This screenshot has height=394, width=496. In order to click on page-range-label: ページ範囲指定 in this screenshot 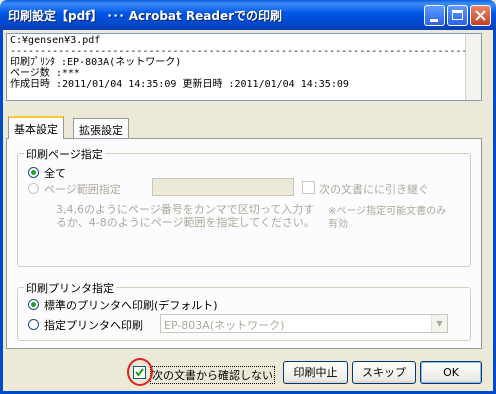, I will do `click(82, 189)`.